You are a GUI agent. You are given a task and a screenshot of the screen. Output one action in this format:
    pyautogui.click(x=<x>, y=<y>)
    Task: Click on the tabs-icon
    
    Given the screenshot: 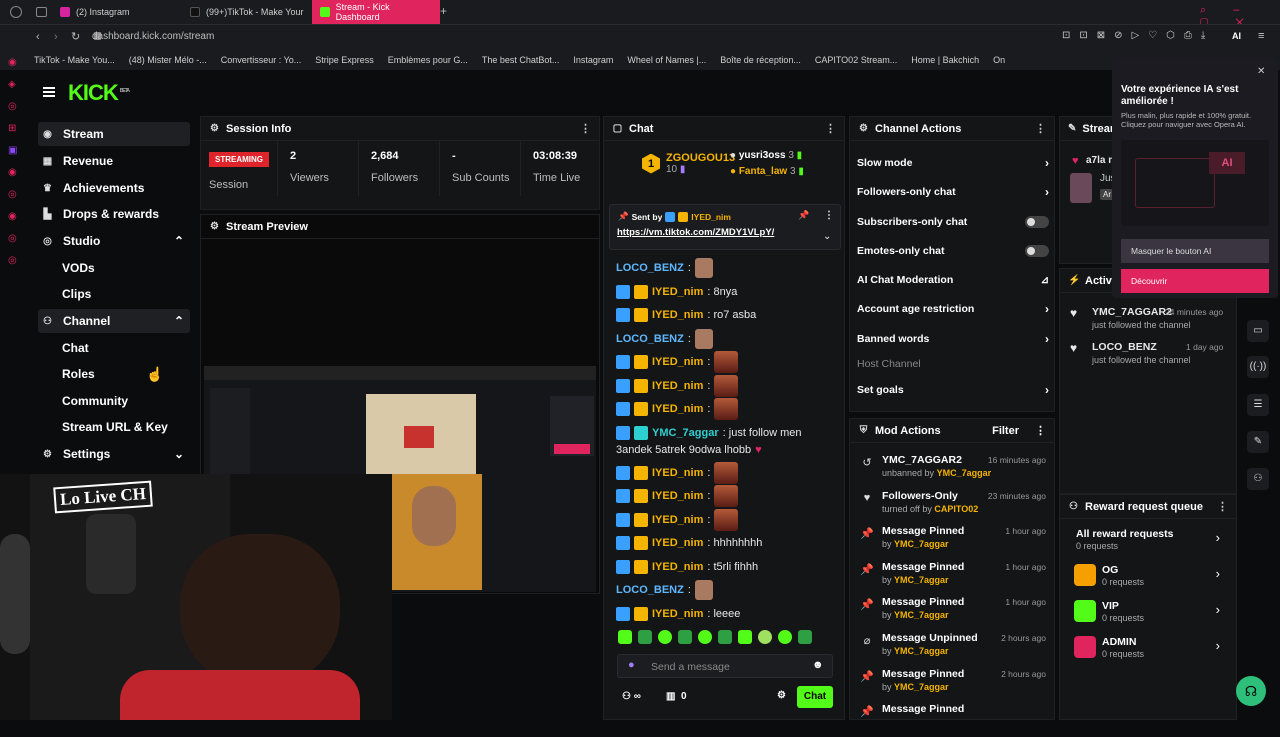 What is the action you would take?
    pyautogui.click(x=41, y=12)
    